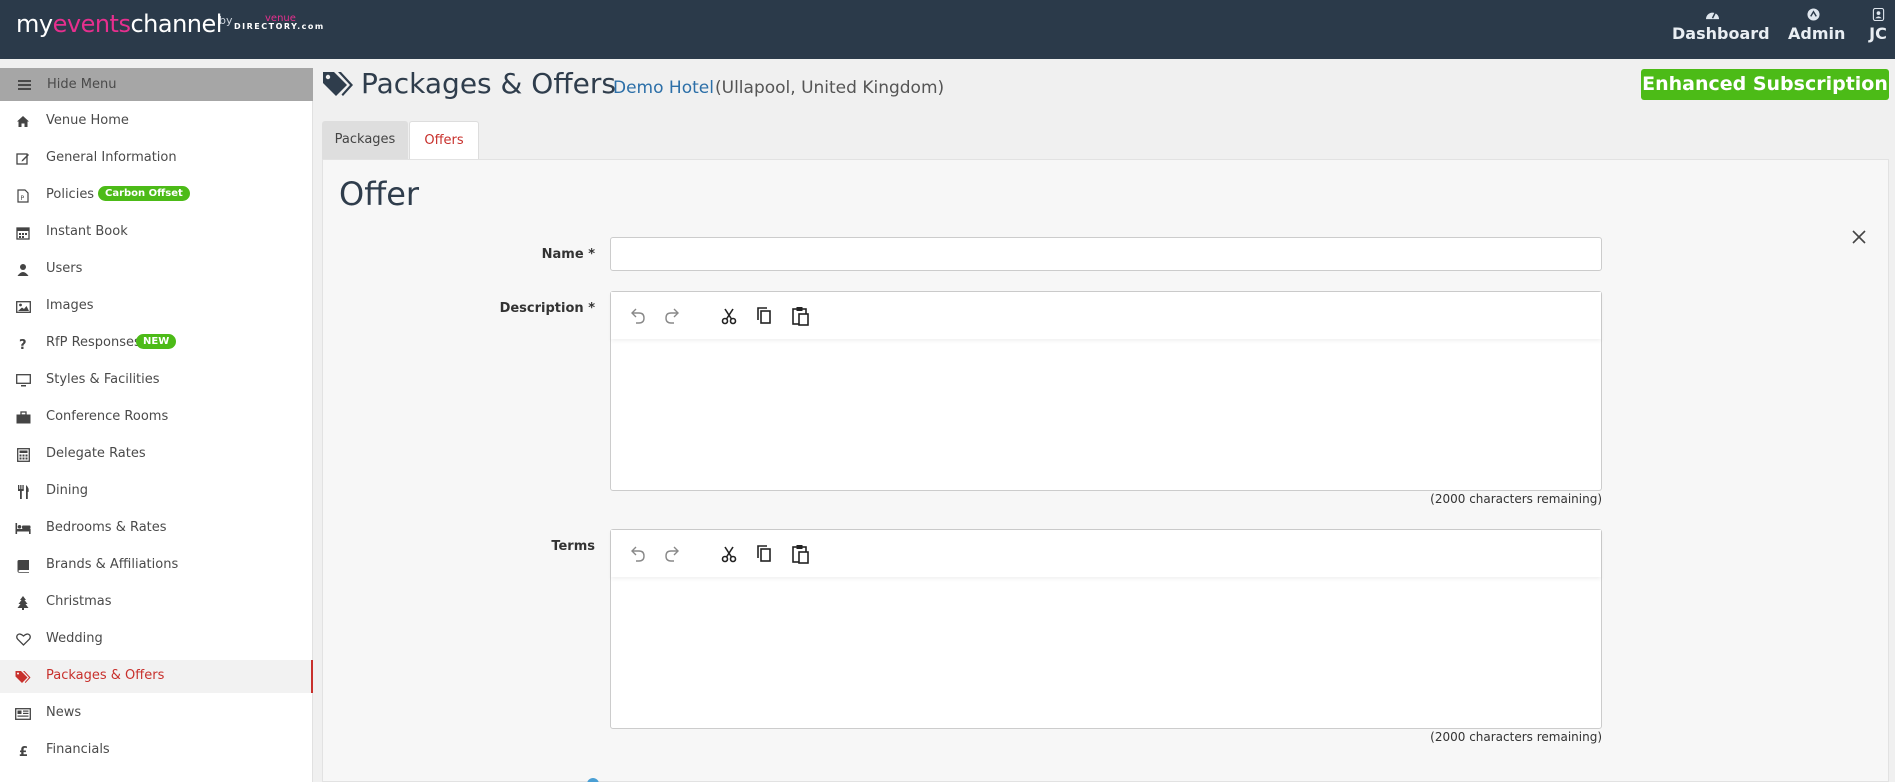 The height and width of the screenshot is (782, 1895). What do you see at coordinates (541, 308) in the screenshot?
I see `description-label-text: Description` at bounding box center [541, 308].